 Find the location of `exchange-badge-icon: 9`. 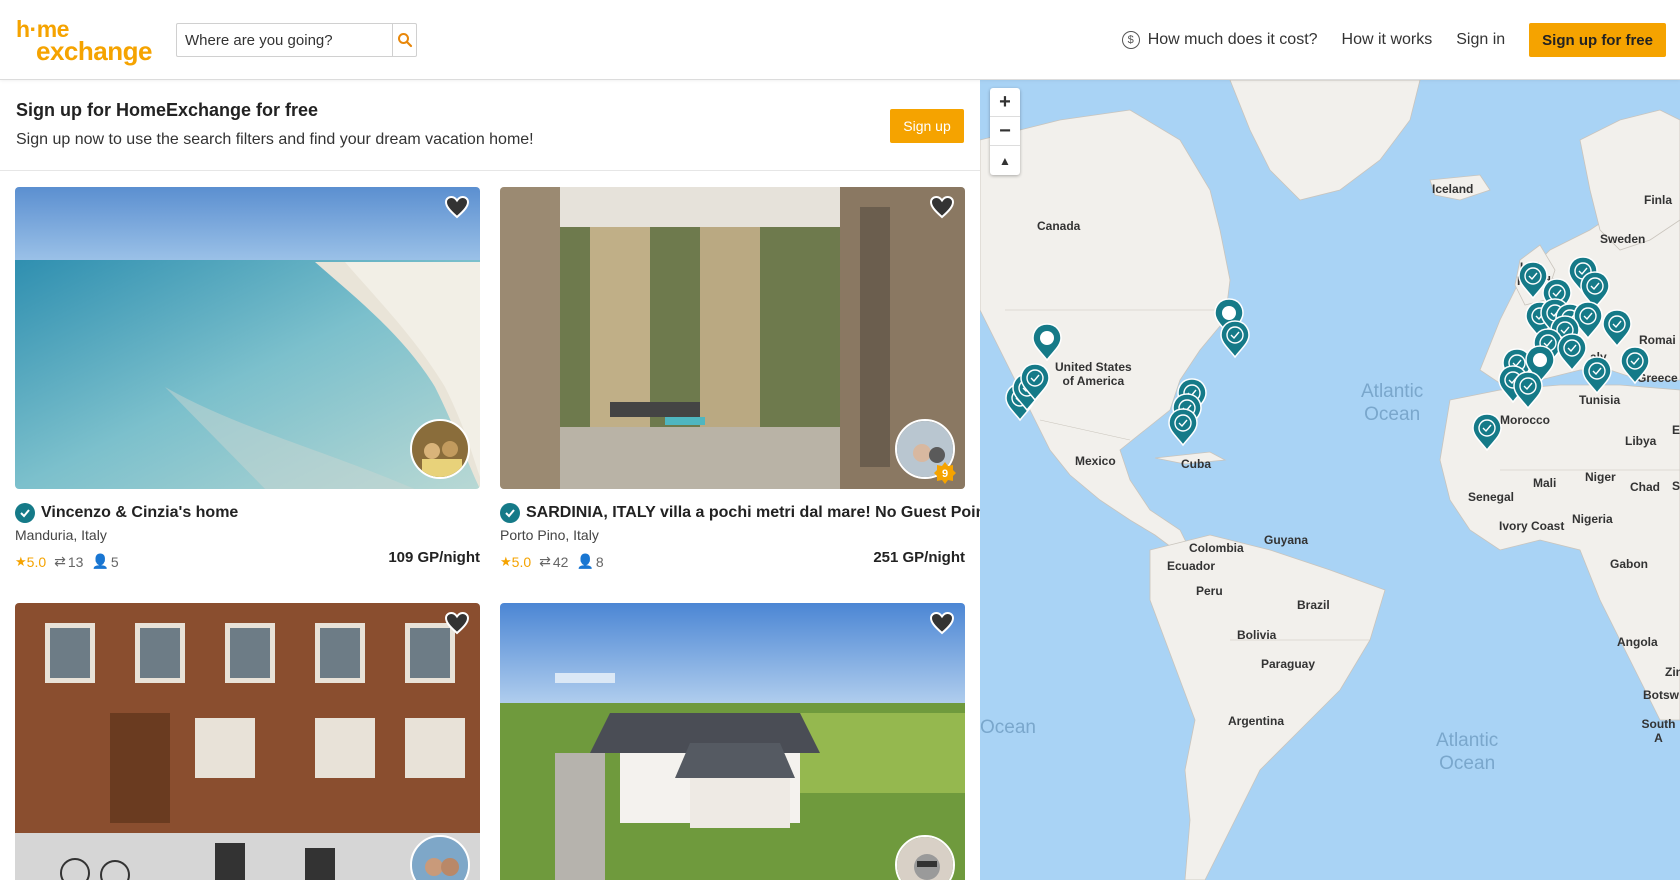

exchange-badge-icon: 9 is located at coordinates (945, 473).